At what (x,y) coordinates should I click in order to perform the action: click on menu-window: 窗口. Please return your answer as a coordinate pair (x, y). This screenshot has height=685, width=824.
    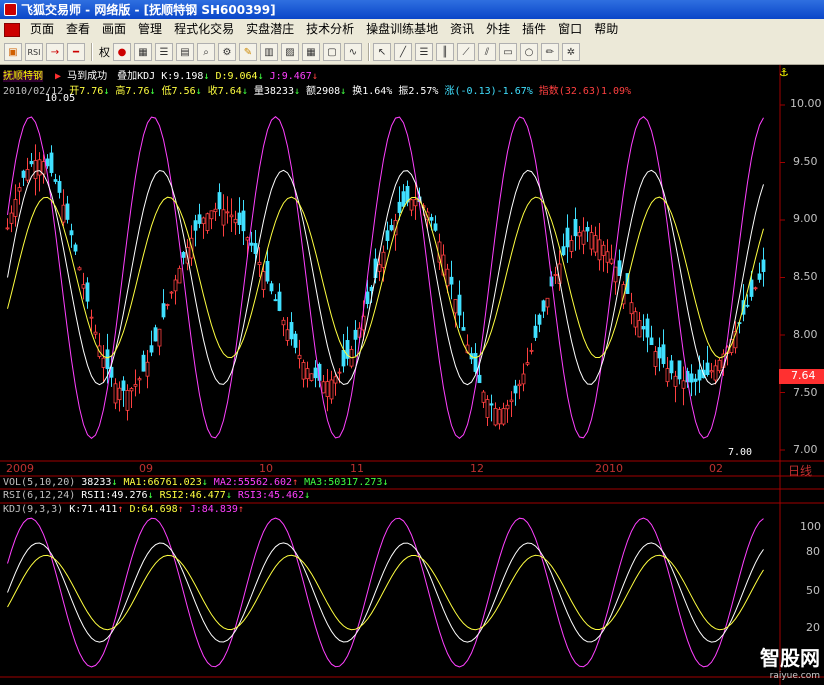
    Looking at the image, I should click on (570, 29).